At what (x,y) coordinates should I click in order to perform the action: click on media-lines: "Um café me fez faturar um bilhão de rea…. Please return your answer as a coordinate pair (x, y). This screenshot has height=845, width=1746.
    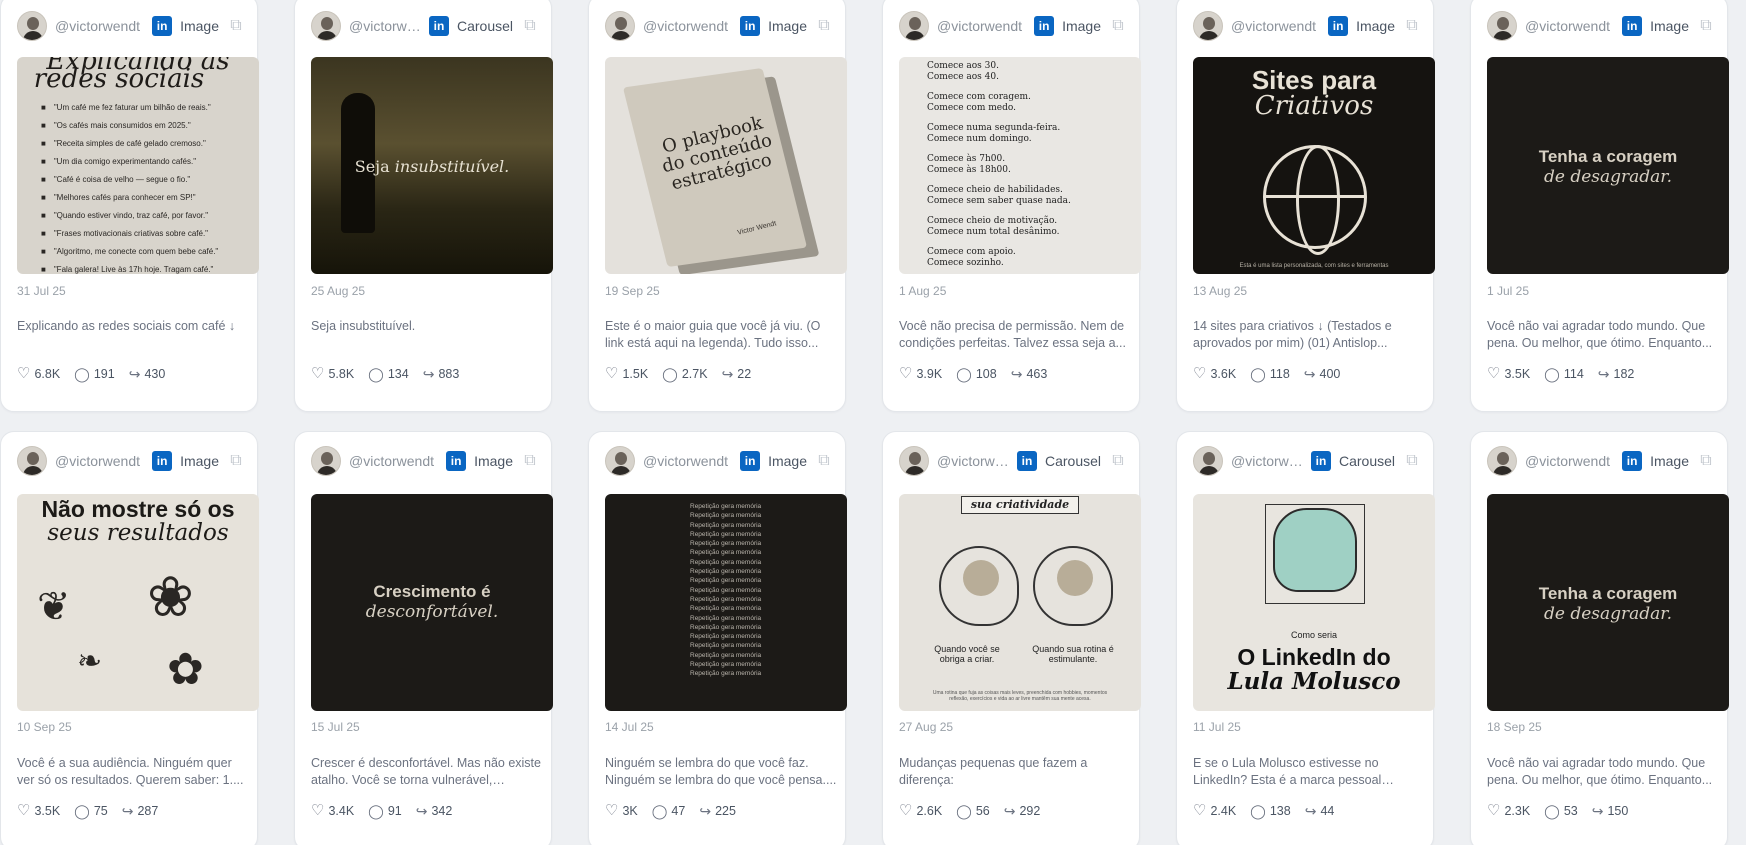
    Looking at the image, I should click on (129, 186).